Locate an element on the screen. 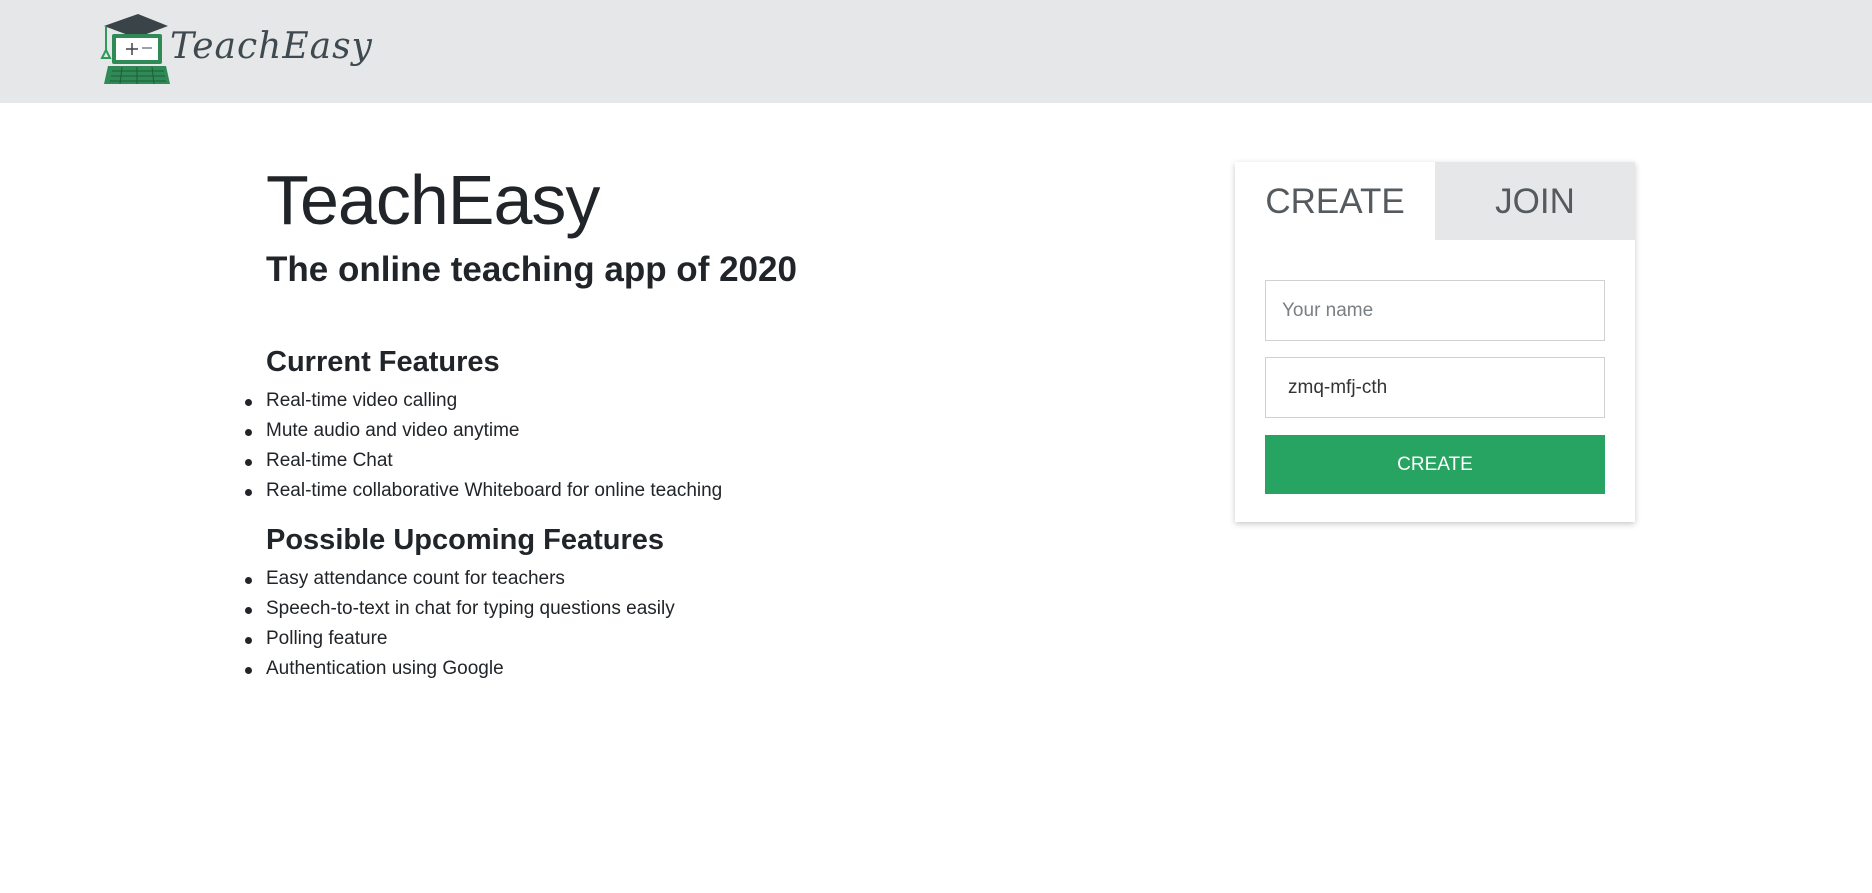  meeting-panel: CREATE JOIN CREATE is located at coordinates (1435, 342).